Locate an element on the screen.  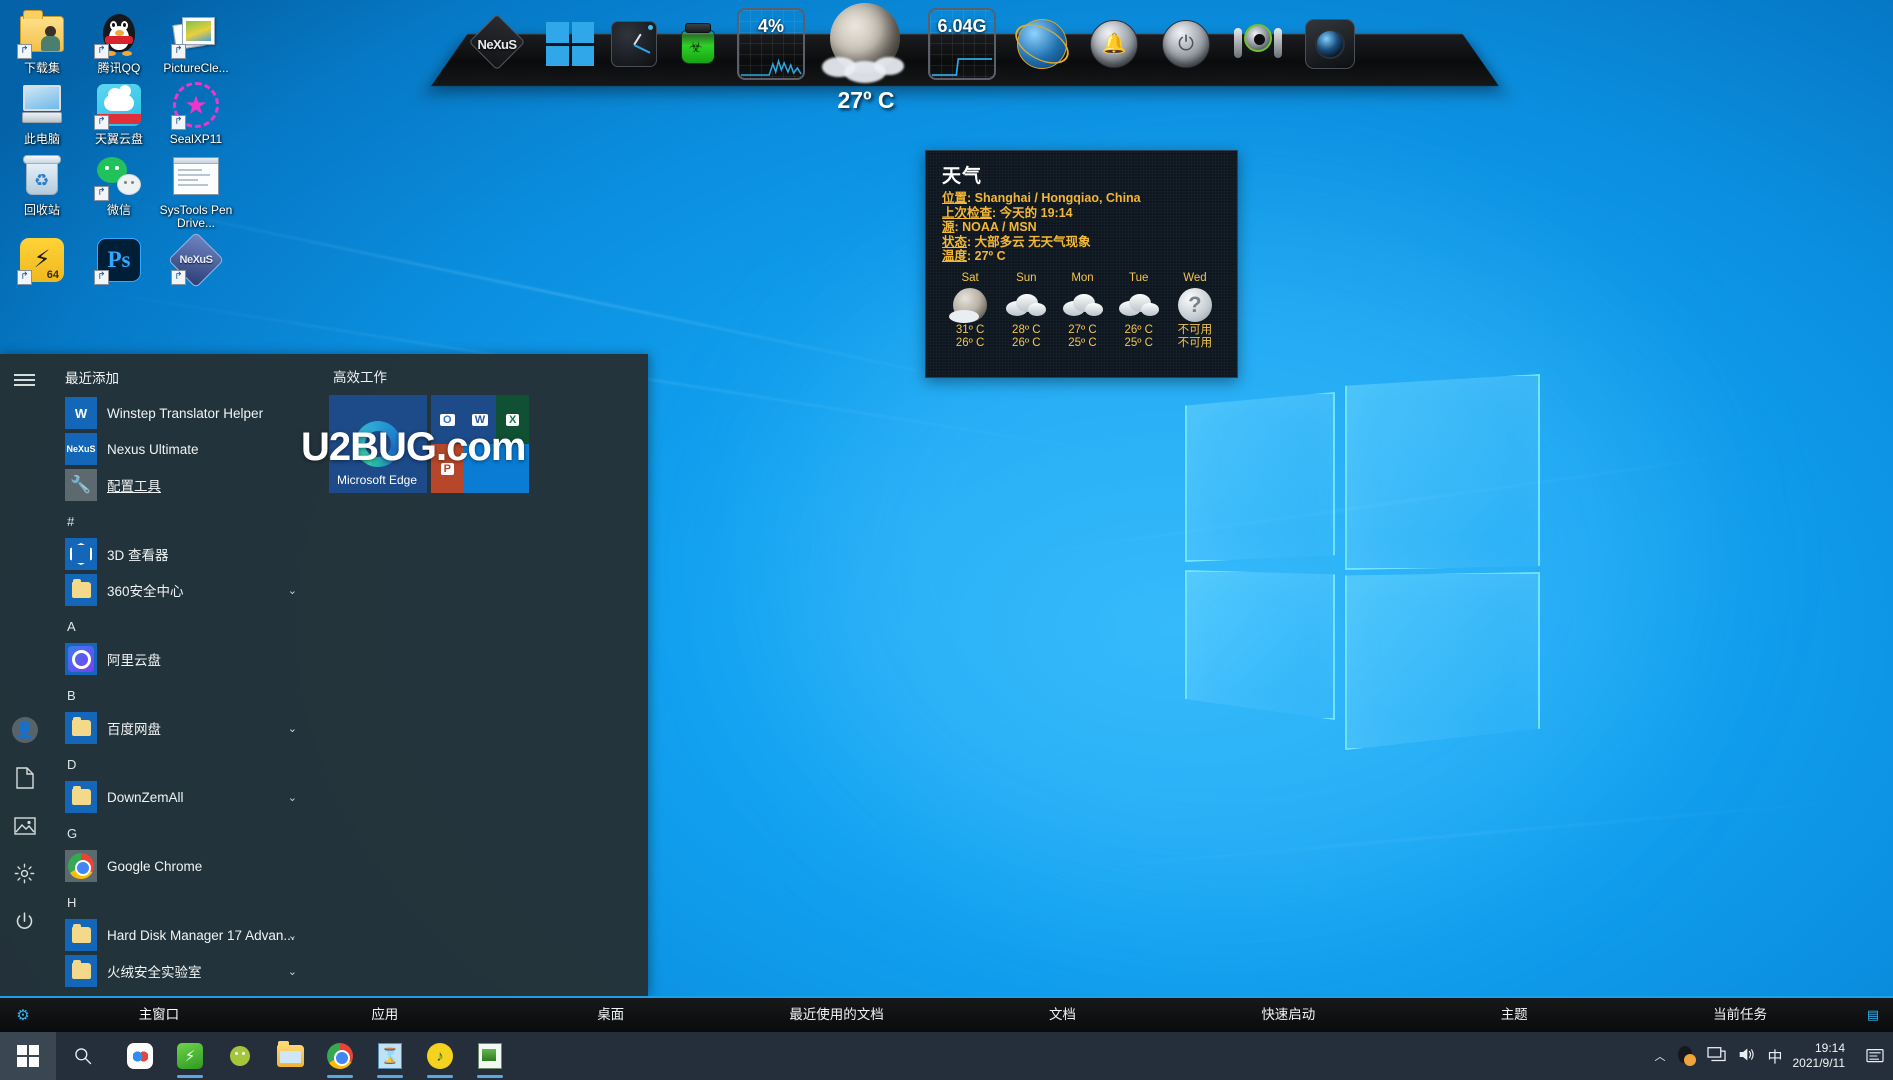
start-app-360-security: 360安全中心 ⌄ is located at coordinates (184, 590).